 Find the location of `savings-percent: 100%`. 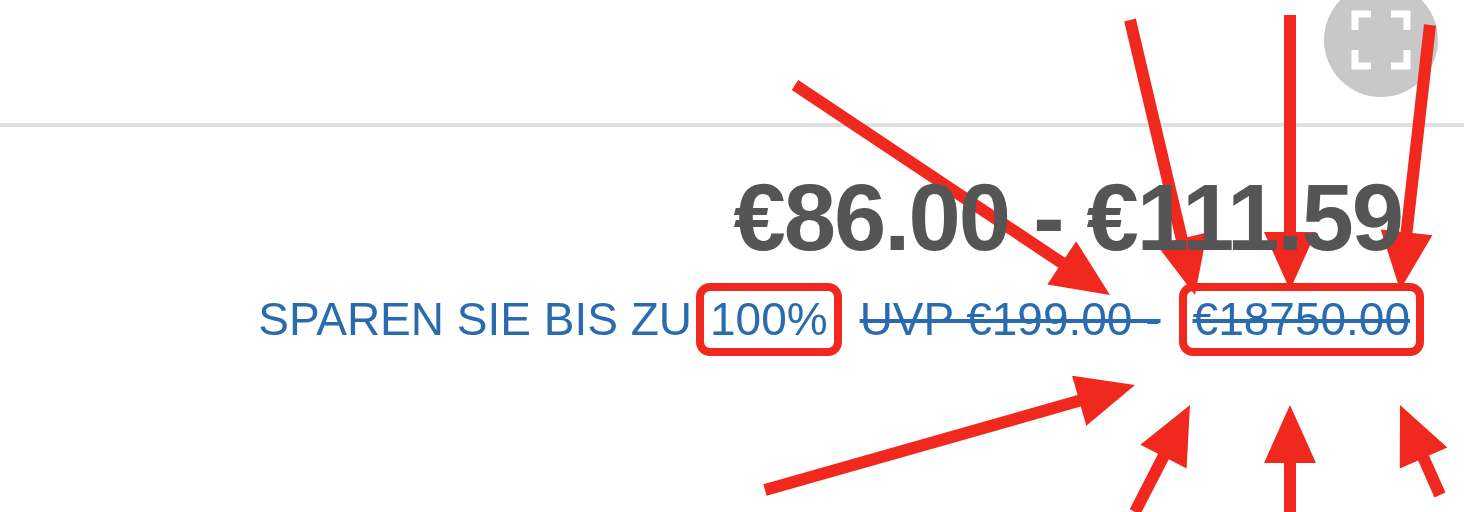

savings-percent: 100% is located at coordinates (768, 319).